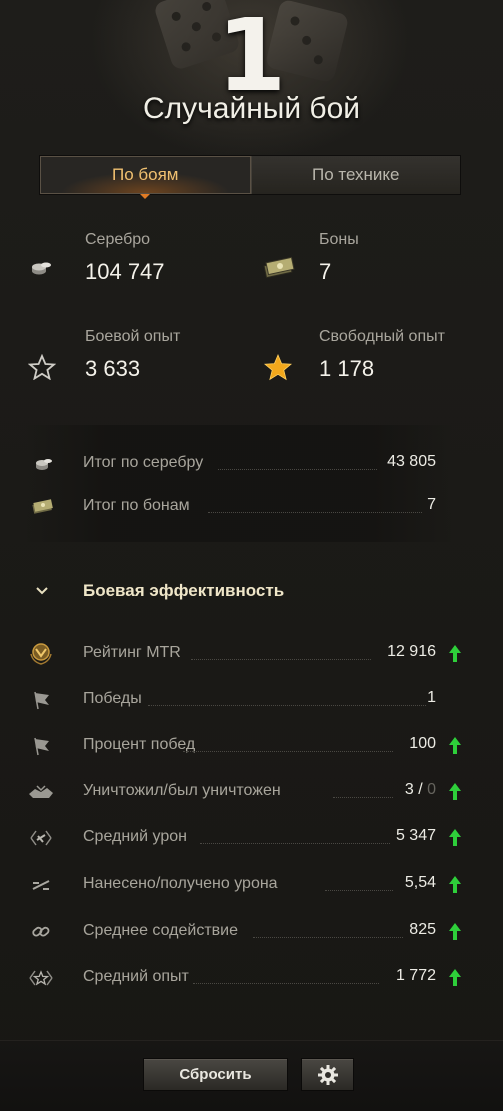 This screenshot has width=503, height=1111. Describe the element at coordinates (136, 505) in the screenshot. I see `total-bonds-label: Итог по бонам` at that location.